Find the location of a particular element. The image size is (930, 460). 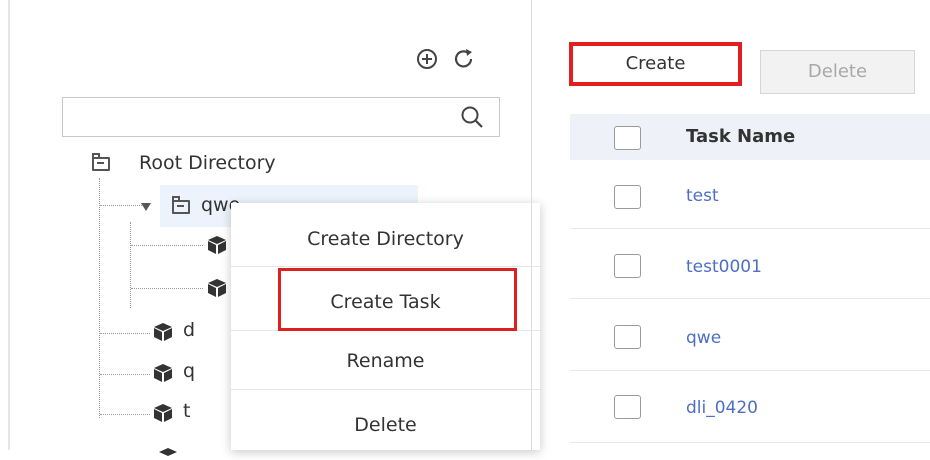

create-button: Create is located at coordinates (655, 64).